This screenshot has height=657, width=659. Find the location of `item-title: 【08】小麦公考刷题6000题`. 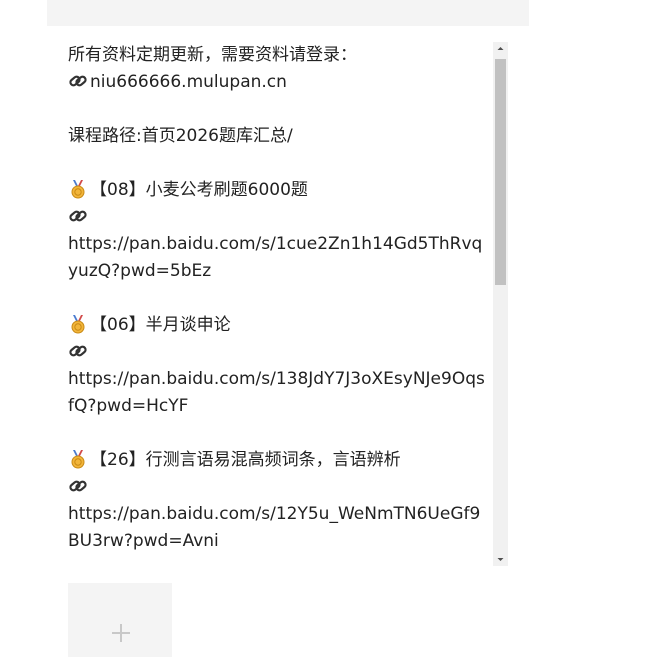

item-title: 【08】小麦公考刷题6000题 is located at coordinates (199, 190).